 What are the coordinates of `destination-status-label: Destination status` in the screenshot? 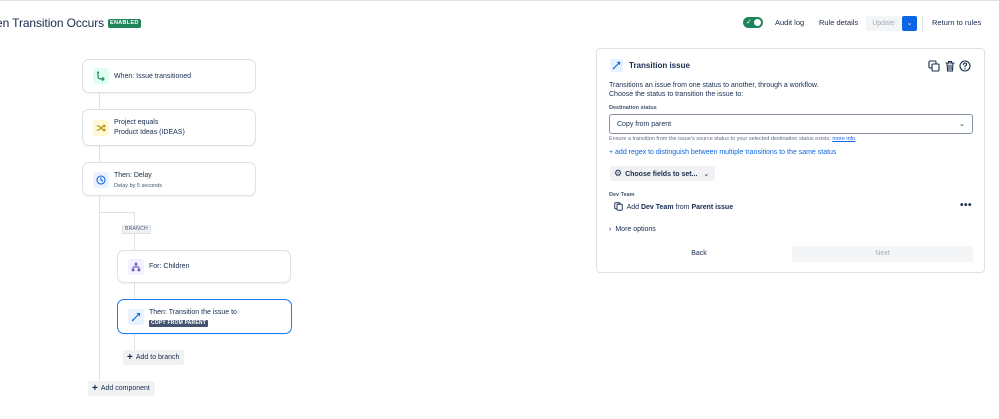 It's located at (633, 108).